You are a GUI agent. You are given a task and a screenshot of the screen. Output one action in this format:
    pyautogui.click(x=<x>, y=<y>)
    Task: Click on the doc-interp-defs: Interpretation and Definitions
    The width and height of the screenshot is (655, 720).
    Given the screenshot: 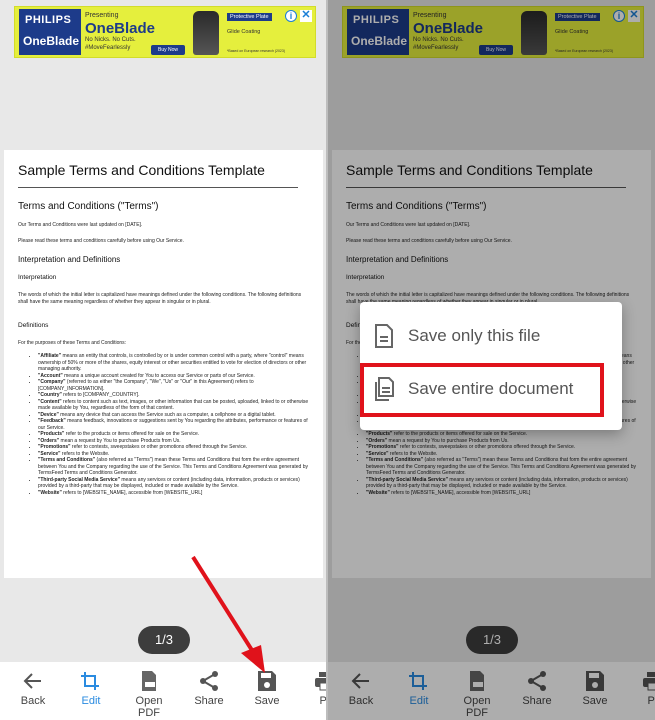 What is the action you would take?
    pyautogui.click(x=69, y=259)
    